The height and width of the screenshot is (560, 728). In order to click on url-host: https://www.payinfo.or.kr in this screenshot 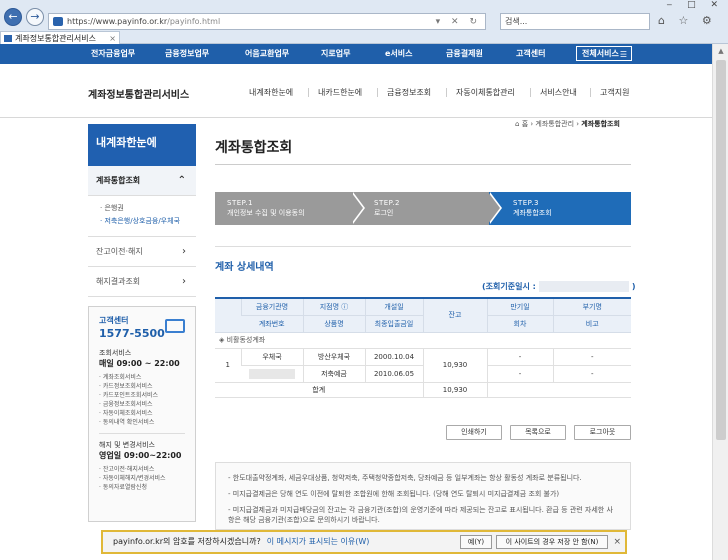, I will do `click(117, 21)`.